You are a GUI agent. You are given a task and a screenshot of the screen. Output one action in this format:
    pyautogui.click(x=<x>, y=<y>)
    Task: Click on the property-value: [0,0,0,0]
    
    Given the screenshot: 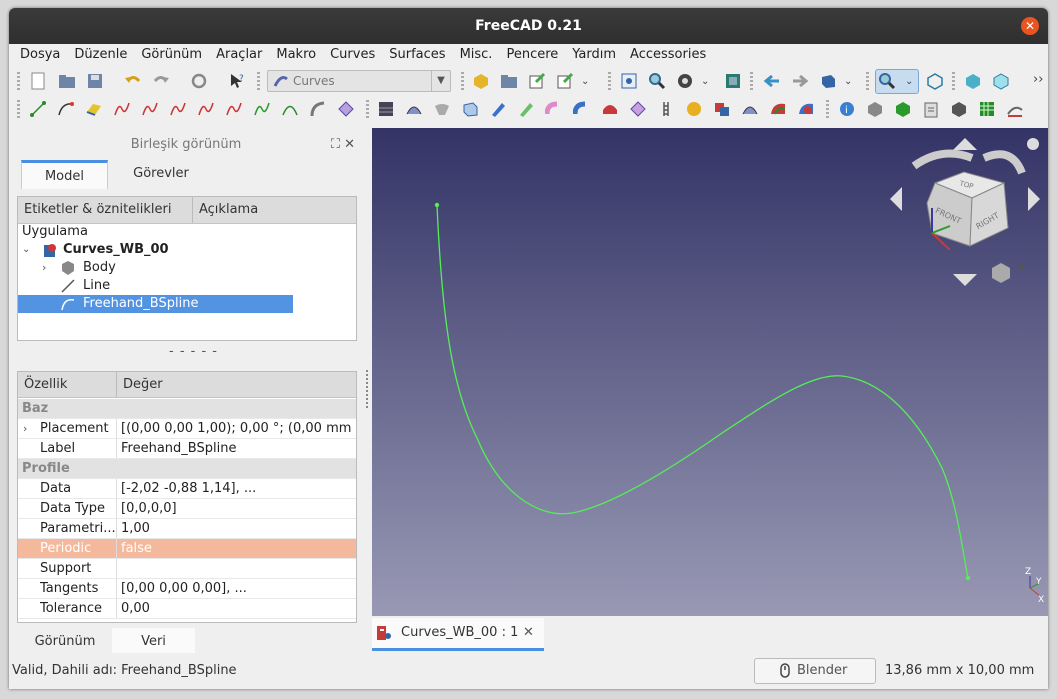 What is the action you would take?
    pyautogui.click(x=237, y=508)
    